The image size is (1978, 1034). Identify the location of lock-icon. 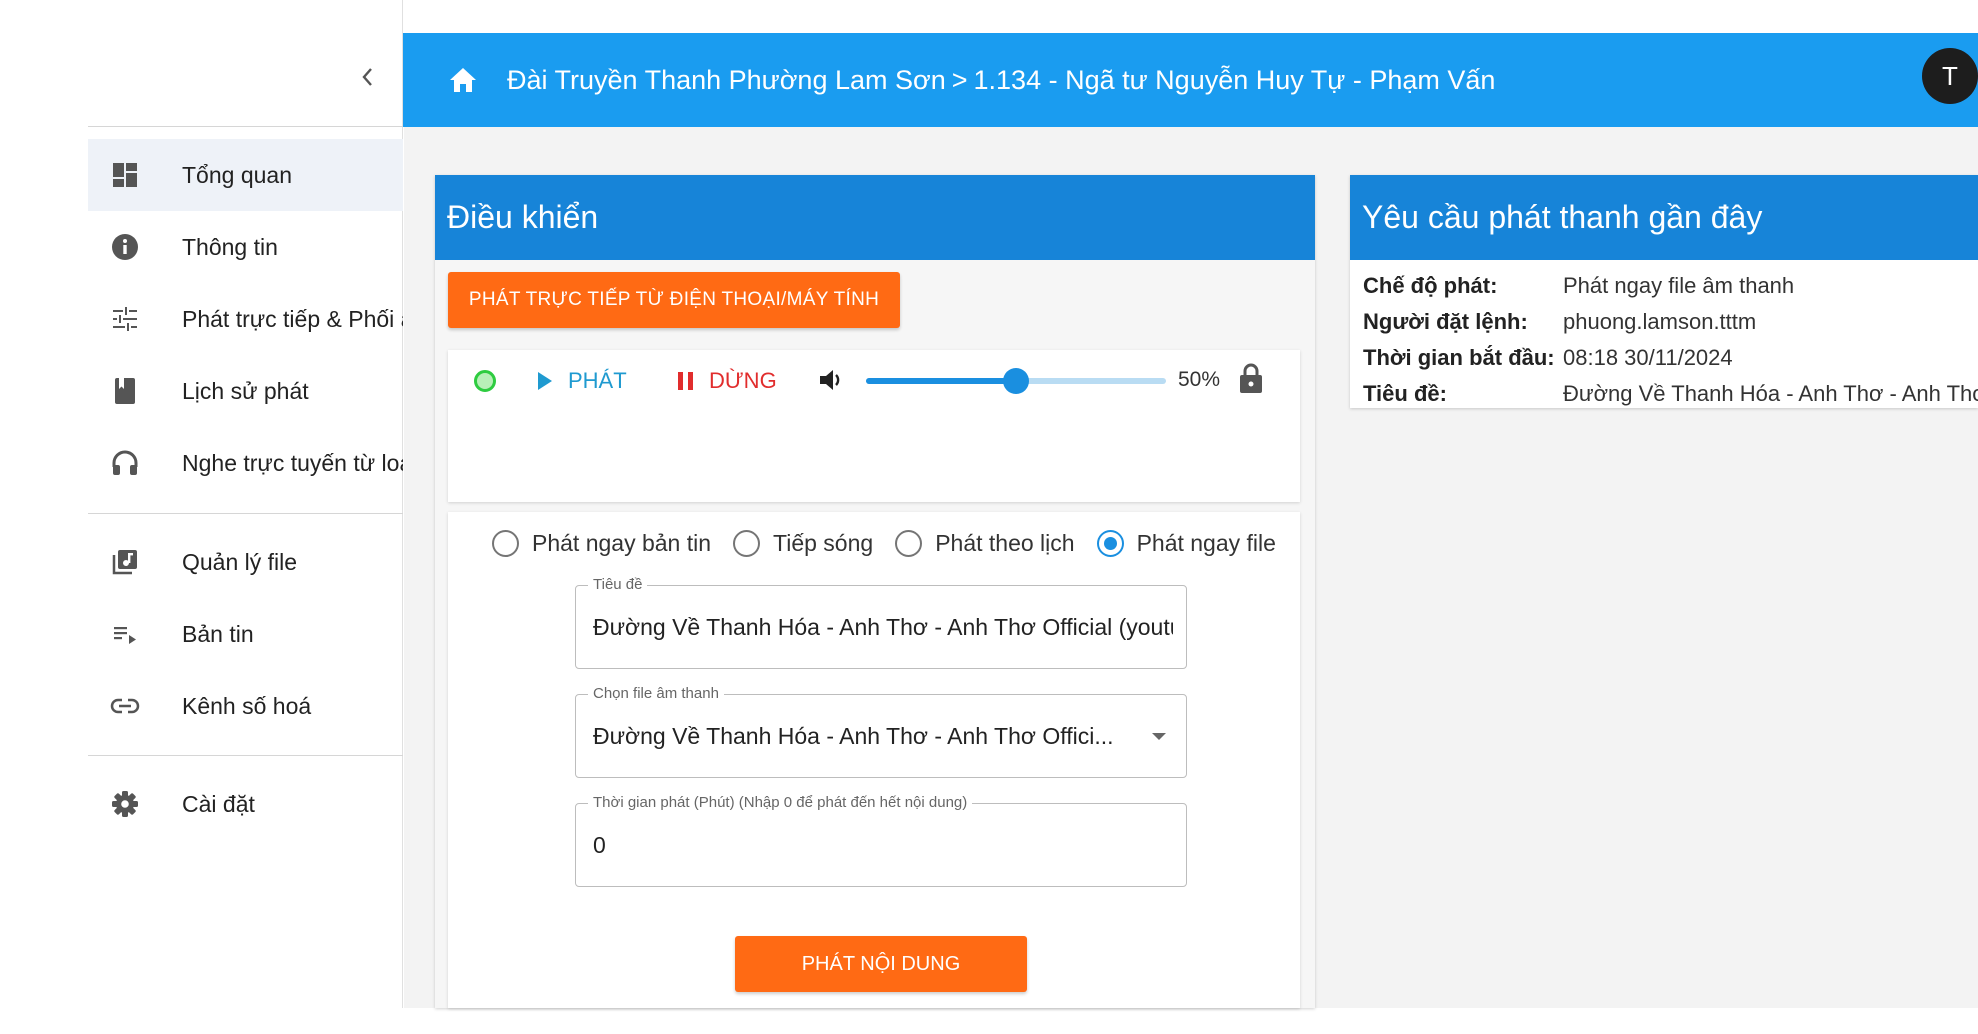
(1252, 379).